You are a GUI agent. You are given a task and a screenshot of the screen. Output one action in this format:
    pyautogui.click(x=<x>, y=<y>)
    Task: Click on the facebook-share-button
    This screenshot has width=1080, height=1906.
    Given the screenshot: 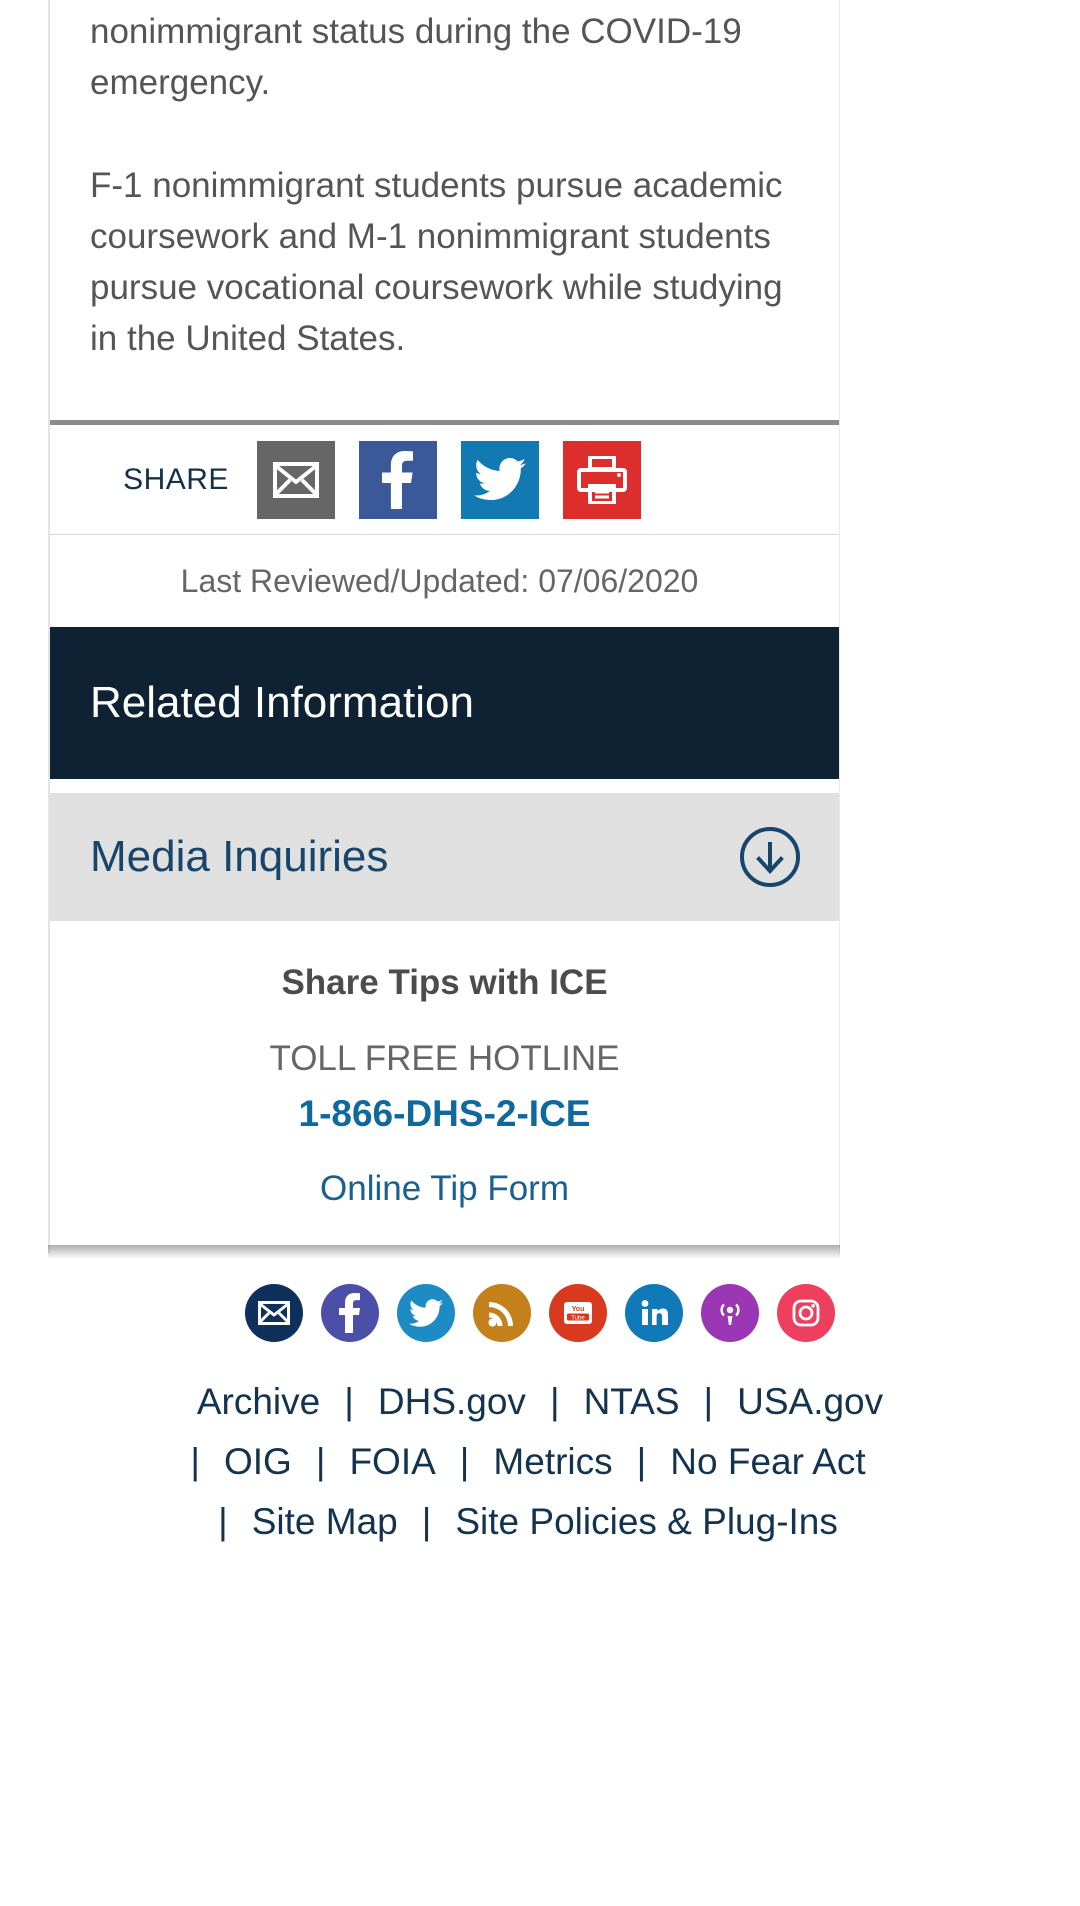 What is the action you would take?
    pyautogui.click(x=397, y=479)
    